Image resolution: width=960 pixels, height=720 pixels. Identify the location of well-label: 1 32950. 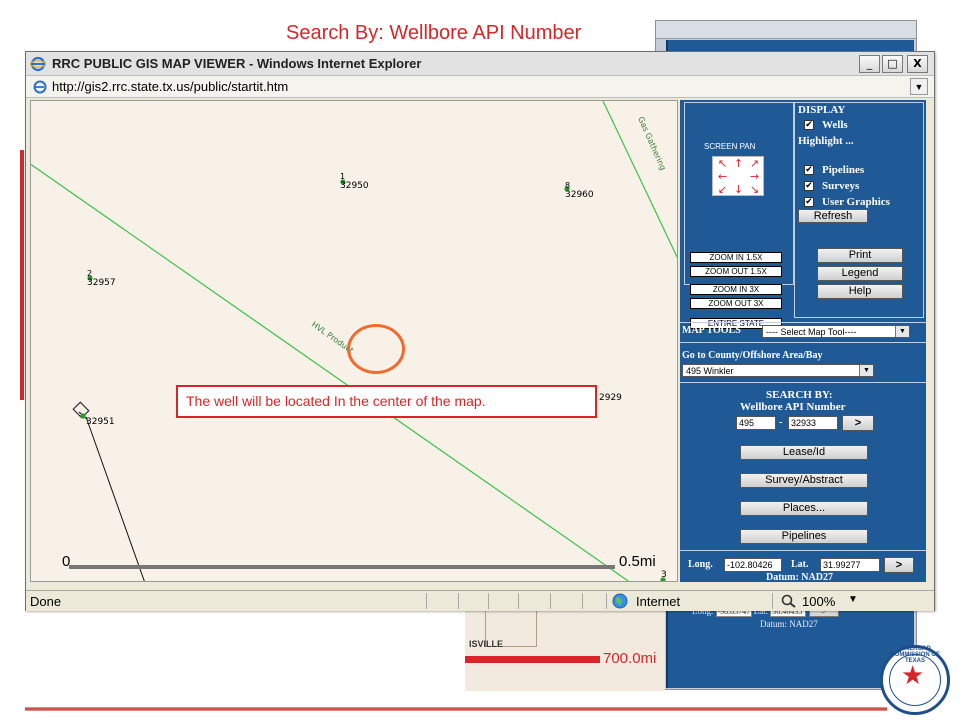
(354, 181).